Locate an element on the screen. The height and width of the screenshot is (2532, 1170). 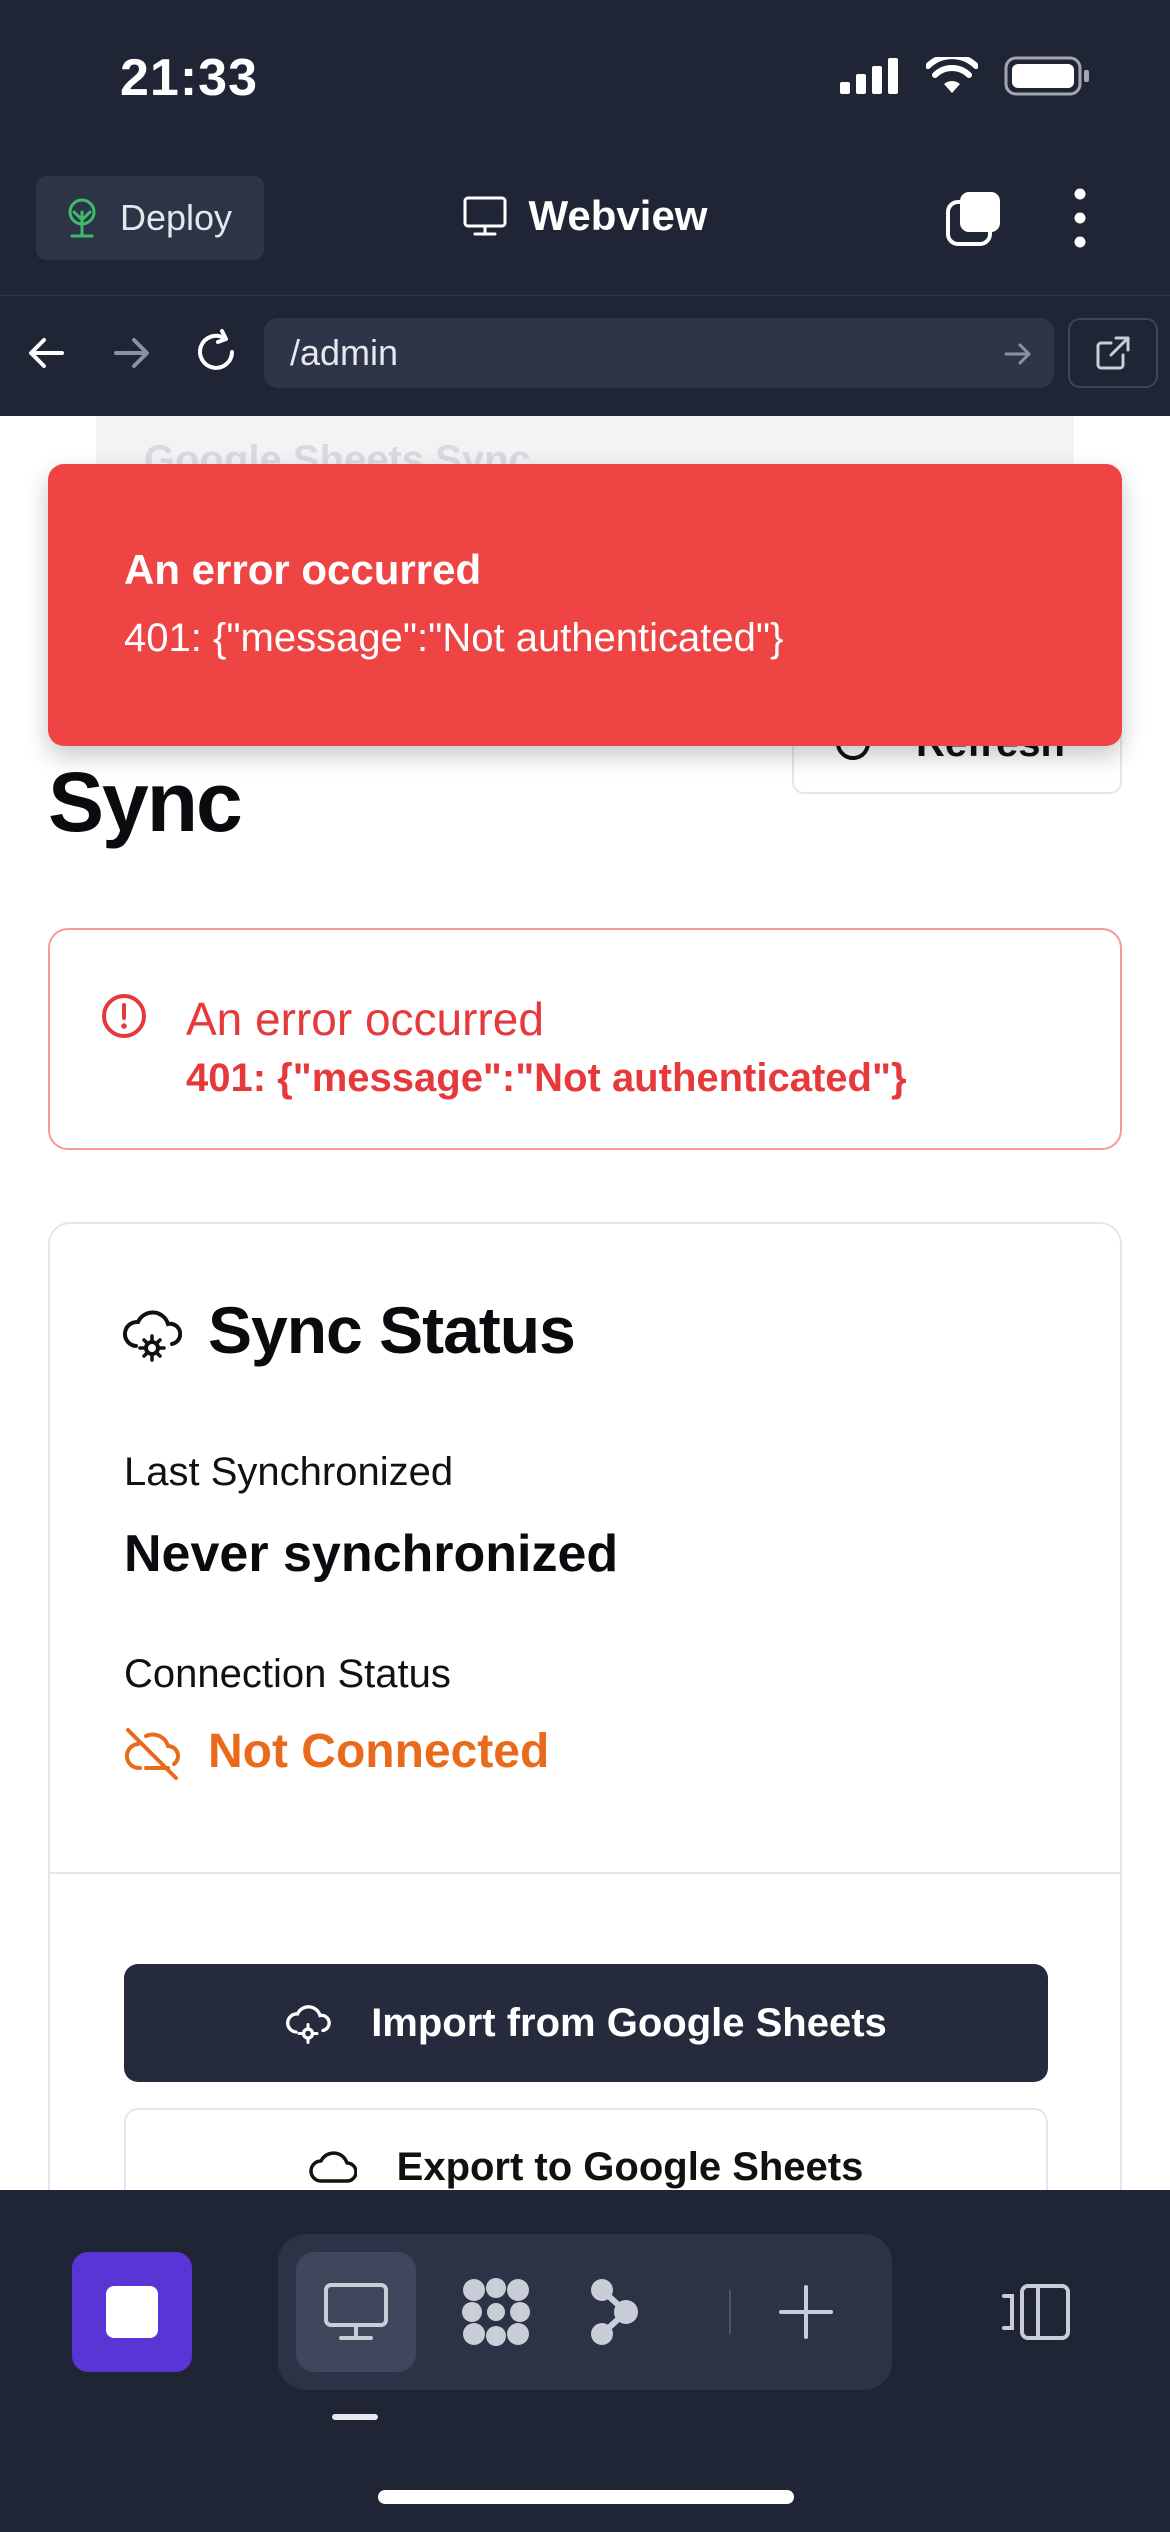
url-bar: /admin is located at coordinates (585, 356).